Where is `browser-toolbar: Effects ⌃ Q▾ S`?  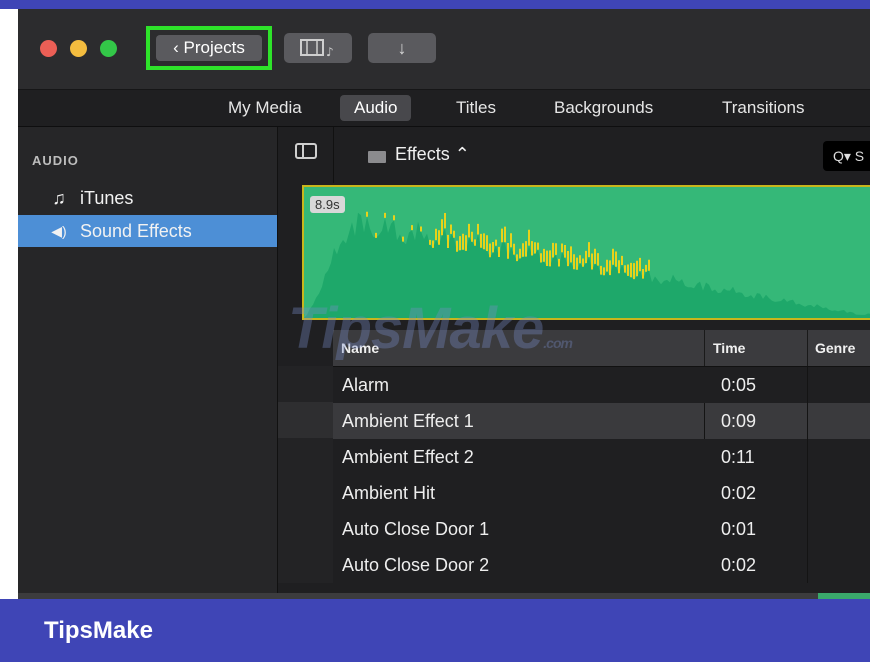
browser-toolbar: Effects ⌃ Q▾ S is located at coordinates (574, 155).